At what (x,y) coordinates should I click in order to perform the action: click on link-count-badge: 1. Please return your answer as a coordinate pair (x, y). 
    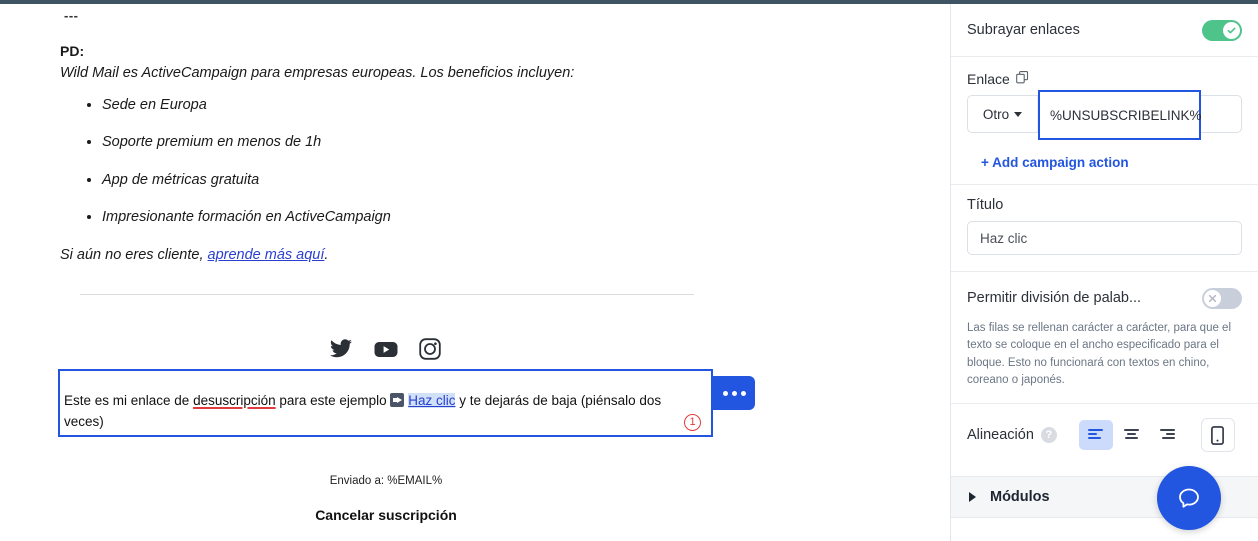
    Looking at the image, I should click on (692, 422).